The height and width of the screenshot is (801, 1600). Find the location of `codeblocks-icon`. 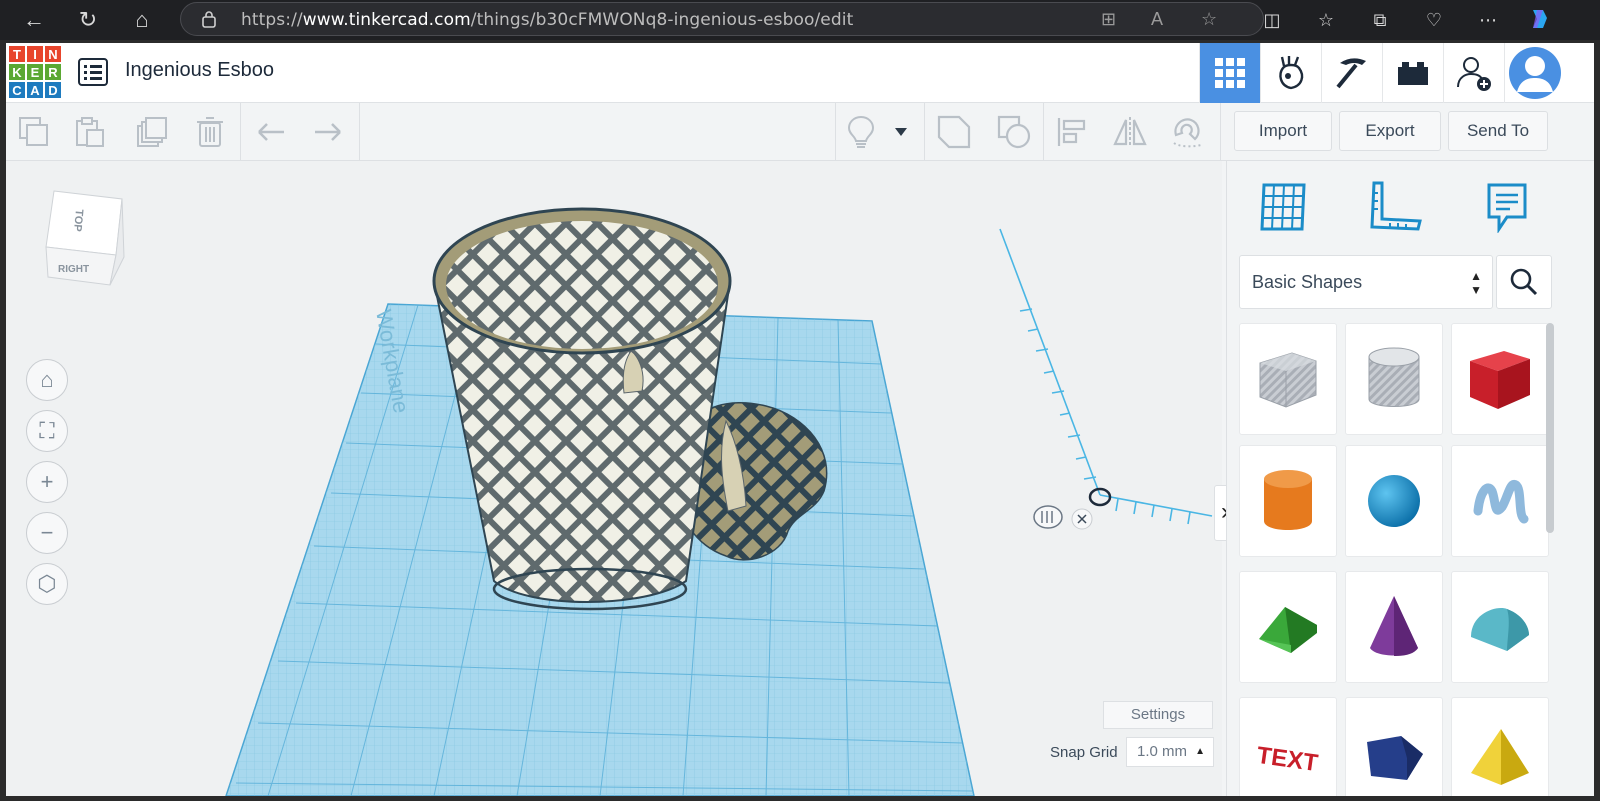

codeblocks-icon is located at coordinates (1290, 73).